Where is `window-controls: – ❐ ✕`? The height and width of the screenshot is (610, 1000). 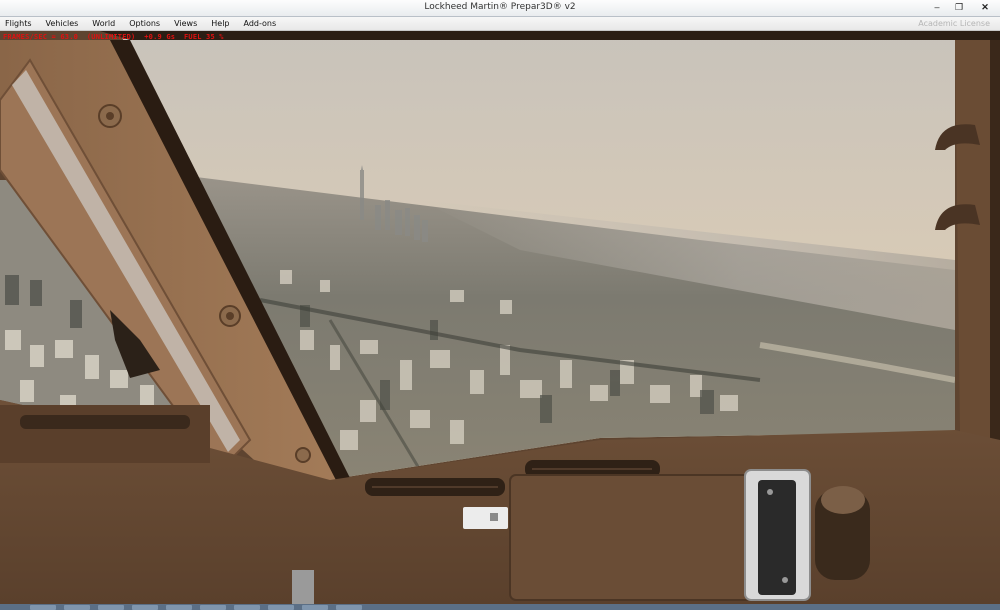 window-controls: – ❐ ✕ is located at coordinates (963, 7).